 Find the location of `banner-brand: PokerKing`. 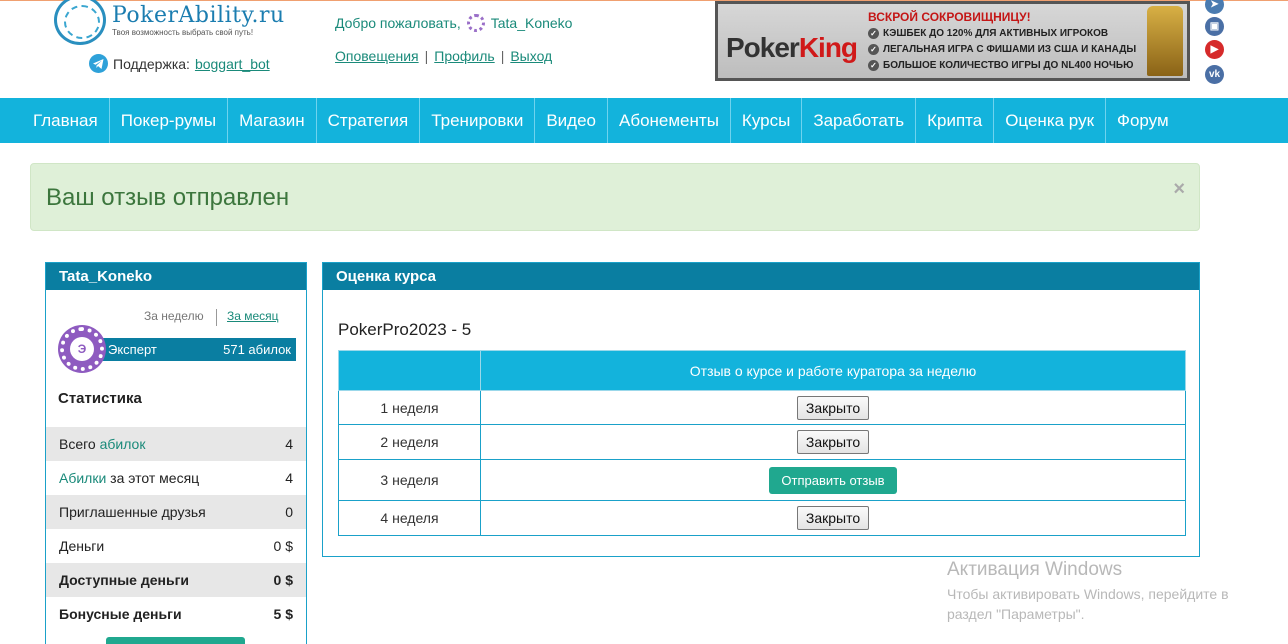

banner-brand: PokerKing is located at coordinates (792, 47).